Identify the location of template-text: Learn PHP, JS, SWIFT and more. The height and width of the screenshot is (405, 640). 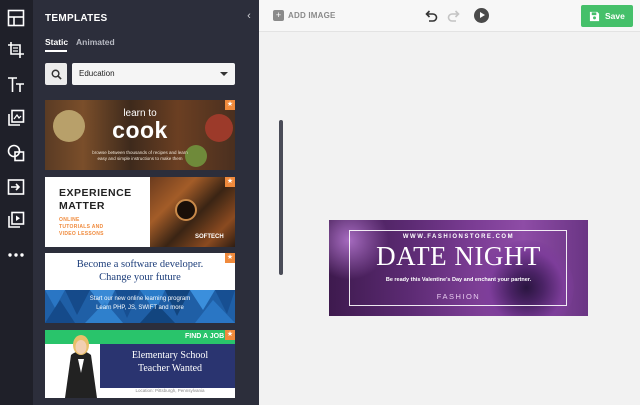
(140, 308).